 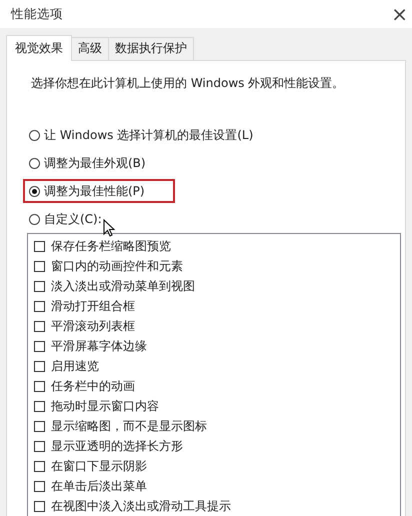 I want to click on radio-label: 自定义(C):, so click(x=73, y=219).